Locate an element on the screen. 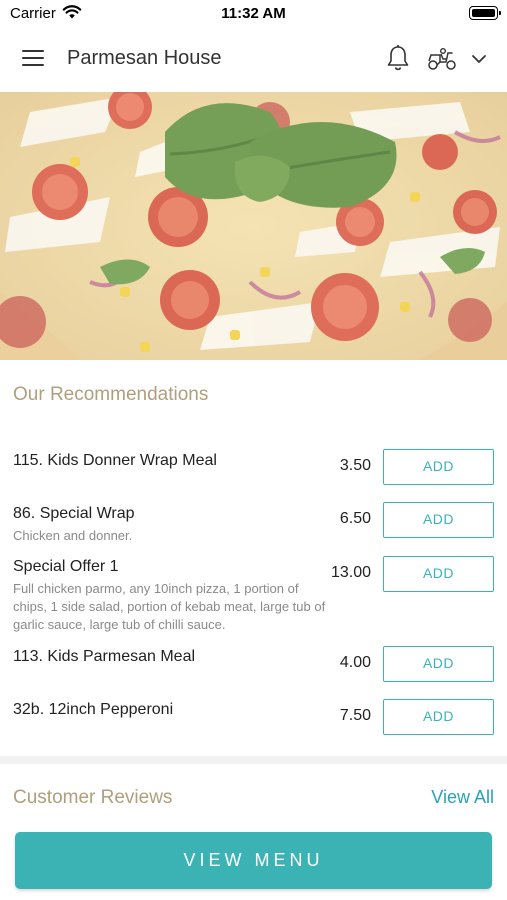  status-time: 11:32 AM is located at coordinates (253, 13).